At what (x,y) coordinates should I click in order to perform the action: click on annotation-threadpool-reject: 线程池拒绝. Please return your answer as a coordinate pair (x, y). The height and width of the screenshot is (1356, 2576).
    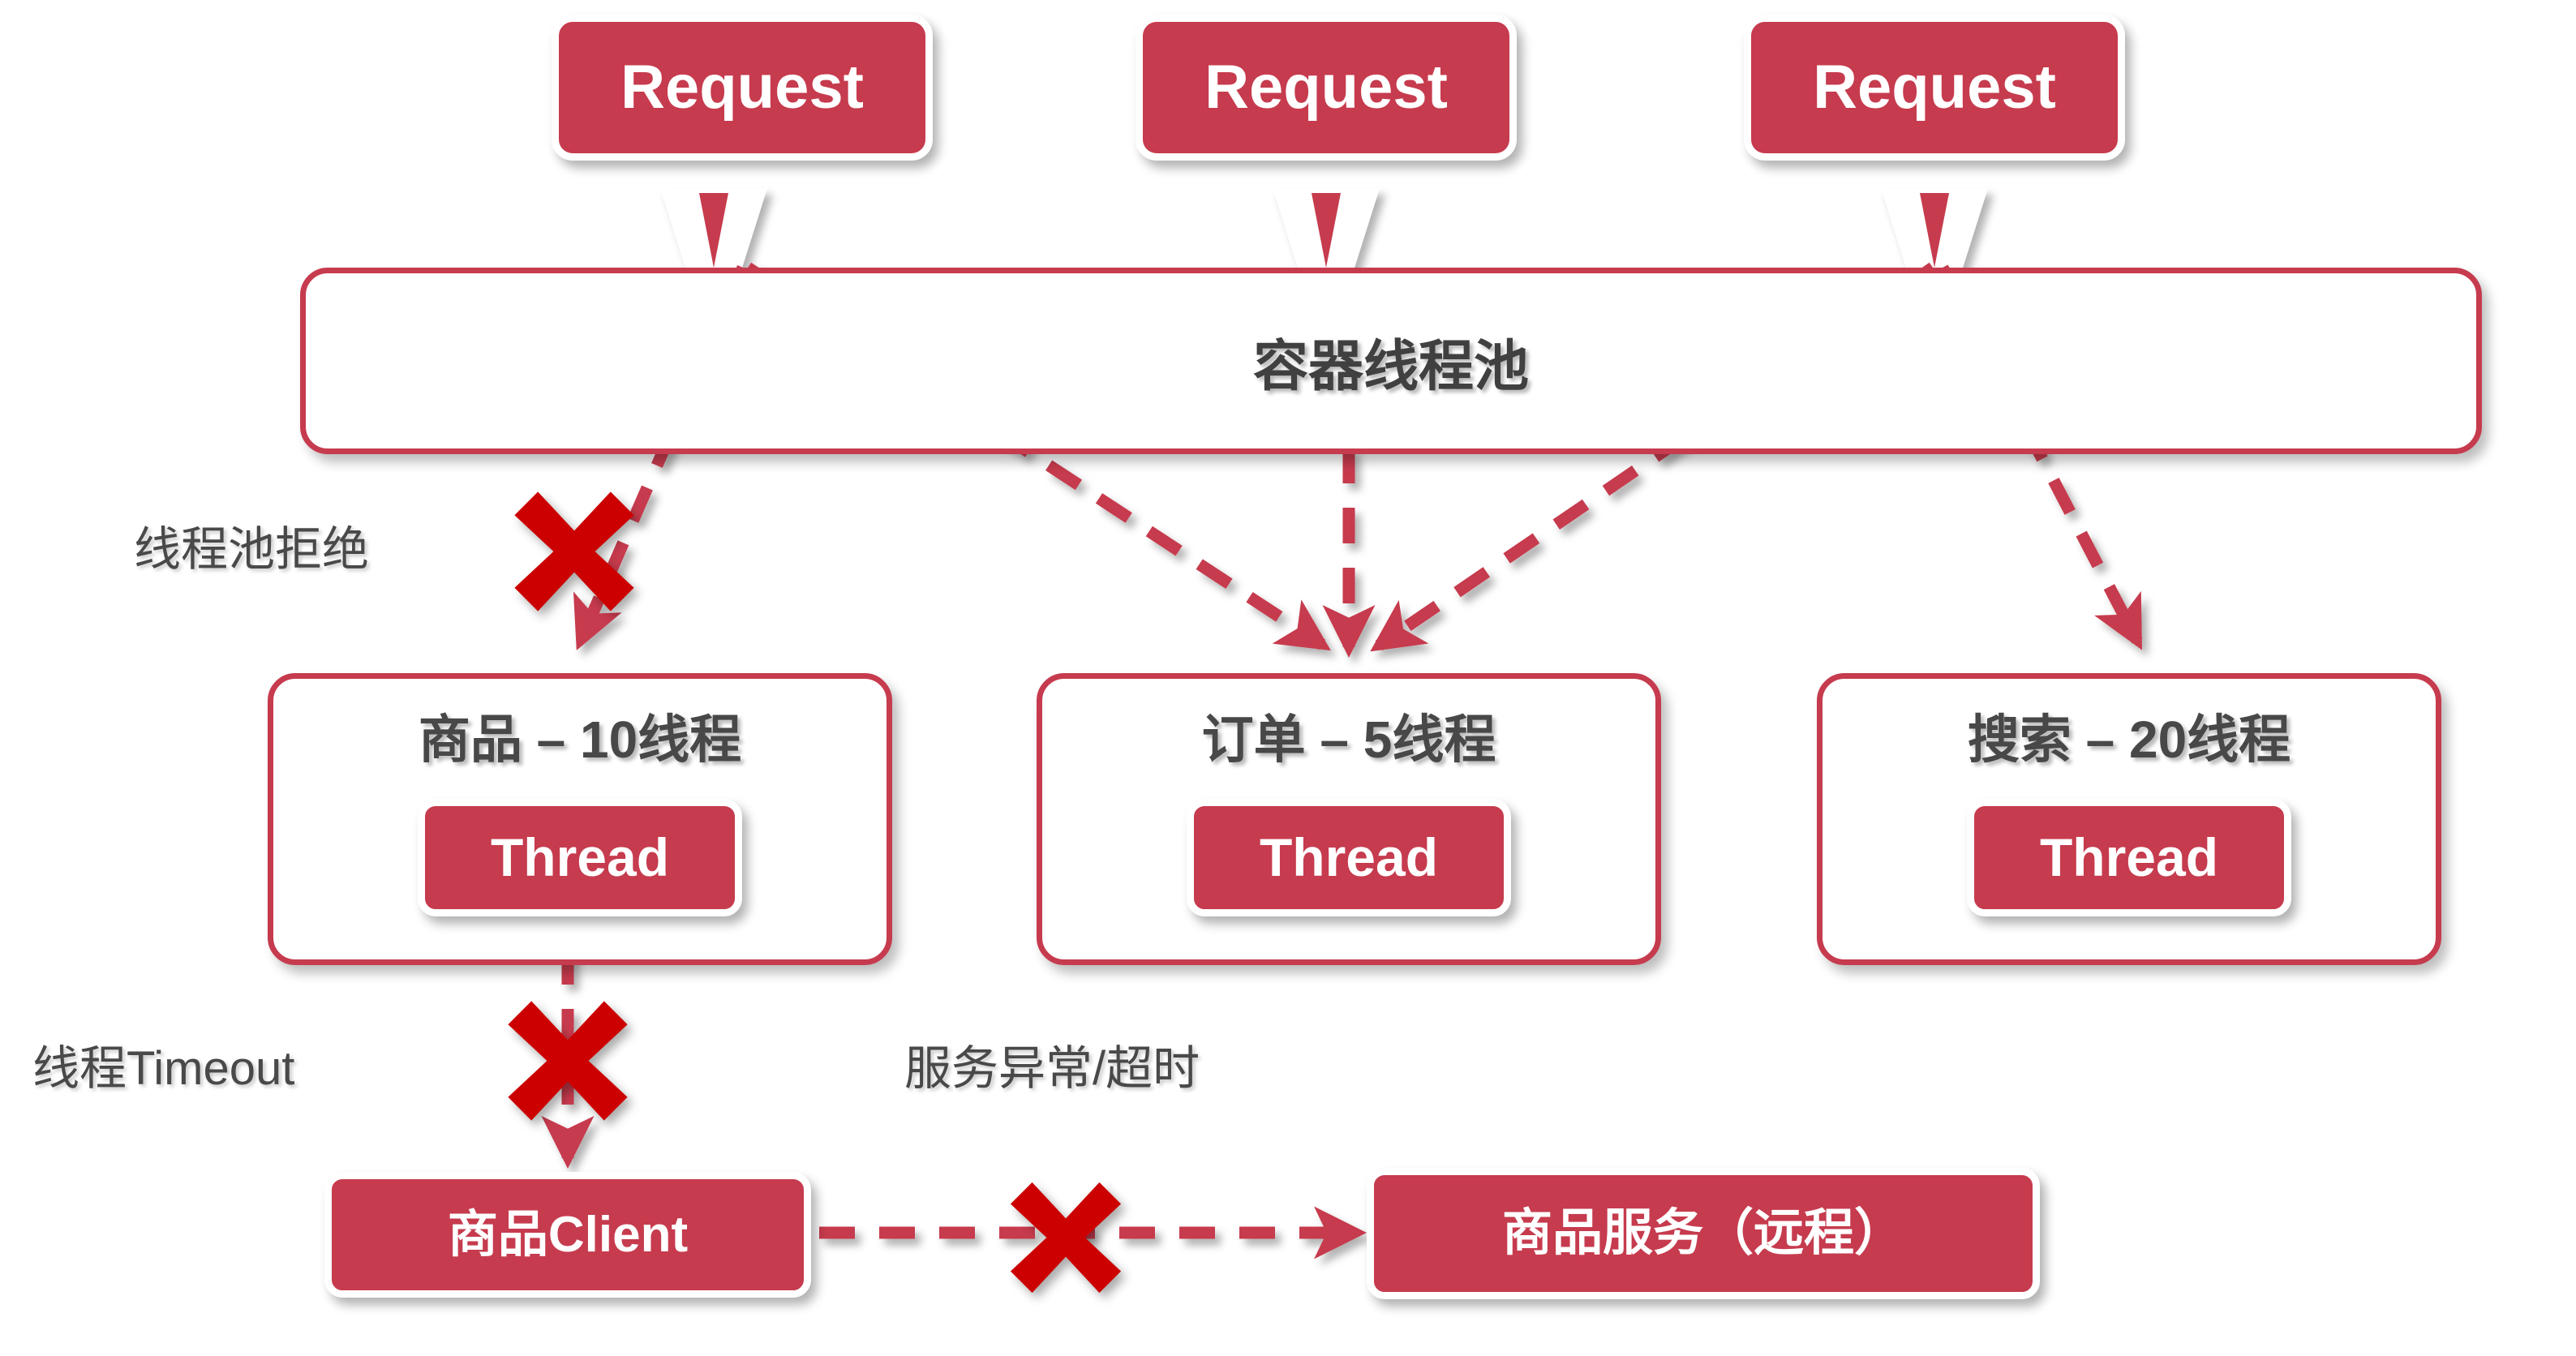
    Looking at the image, I should click on (252, 549).